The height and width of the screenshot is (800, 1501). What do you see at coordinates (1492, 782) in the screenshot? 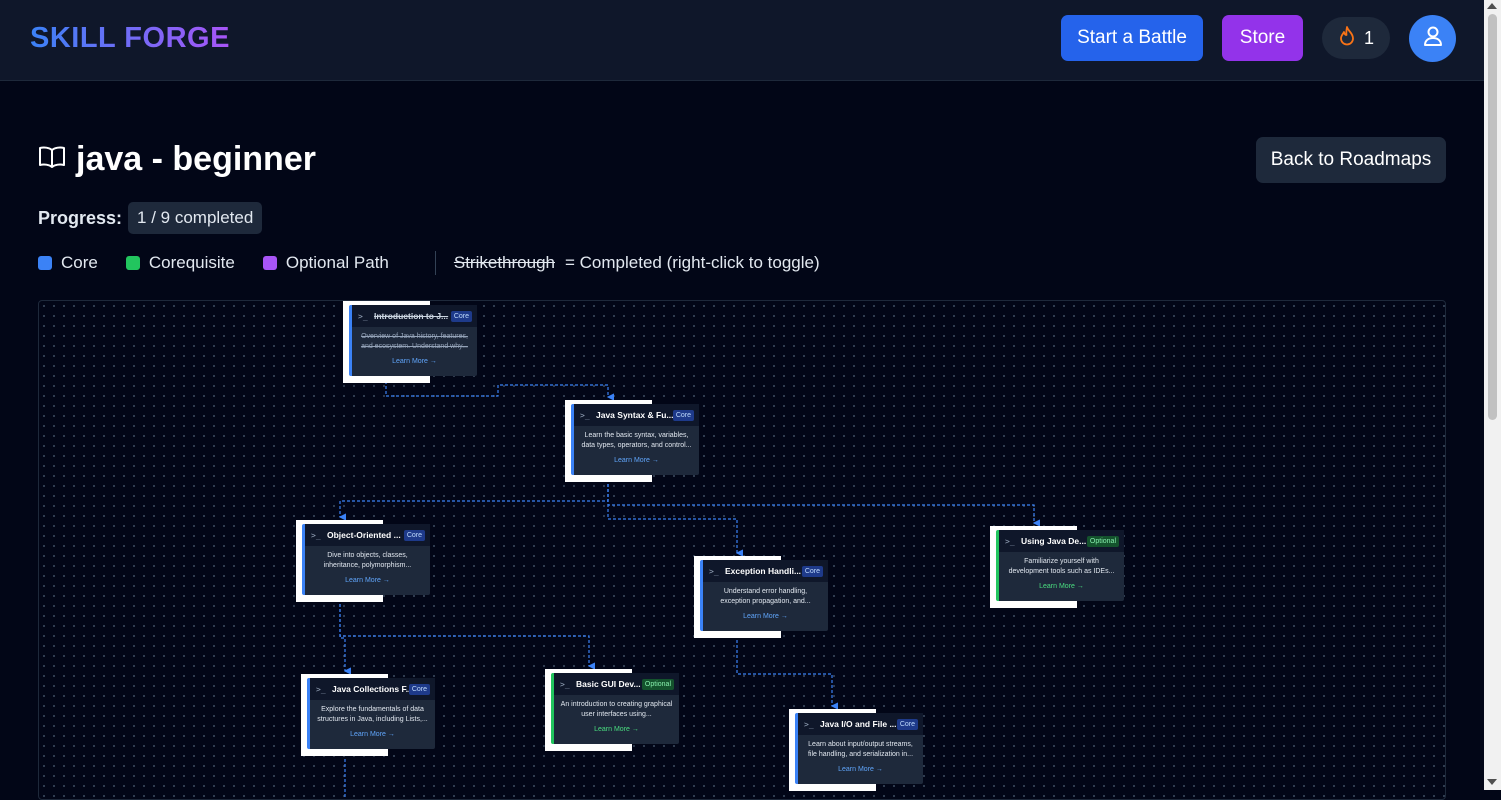
I see `scroll-down-arrow` at bounding box center [1492, 782].